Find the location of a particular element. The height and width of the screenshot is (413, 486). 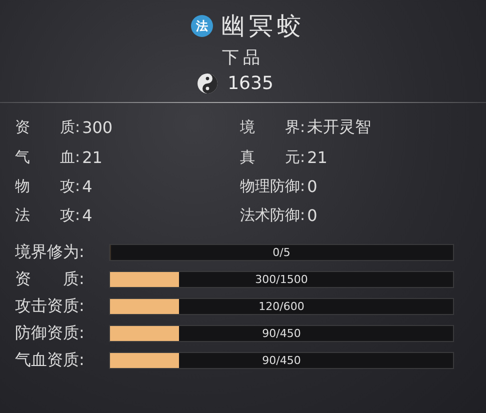

yin-yang-icon is located at coordinates (207, 83).